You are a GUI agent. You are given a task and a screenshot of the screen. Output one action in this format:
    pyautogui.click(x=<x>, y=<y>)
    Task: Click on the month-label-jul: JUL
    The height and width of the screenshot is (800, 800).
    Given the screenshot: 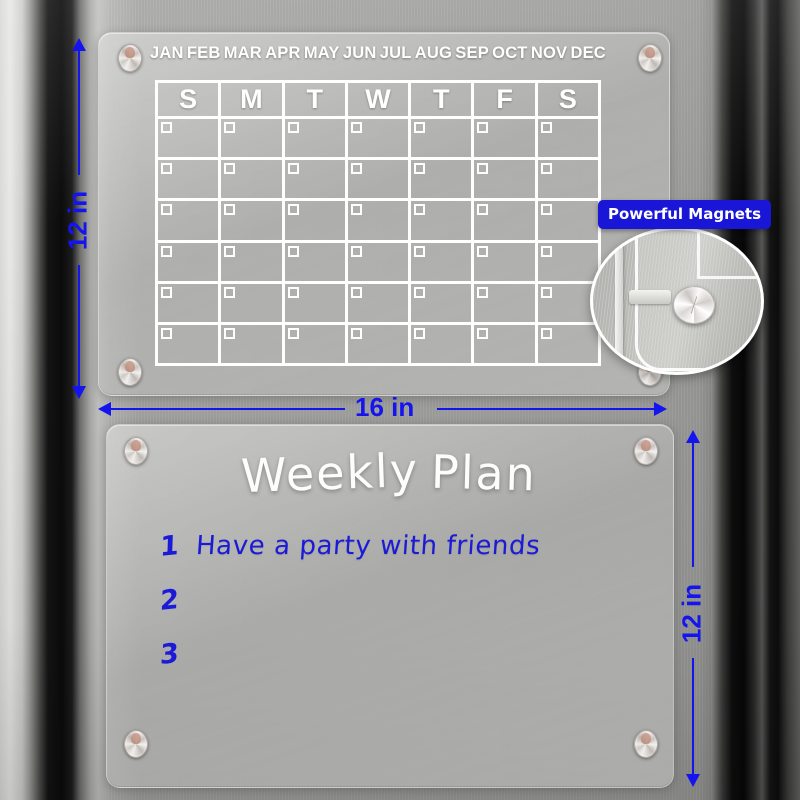 What is the action you would take?
    pyautogui.click(x=396, y=53)
    